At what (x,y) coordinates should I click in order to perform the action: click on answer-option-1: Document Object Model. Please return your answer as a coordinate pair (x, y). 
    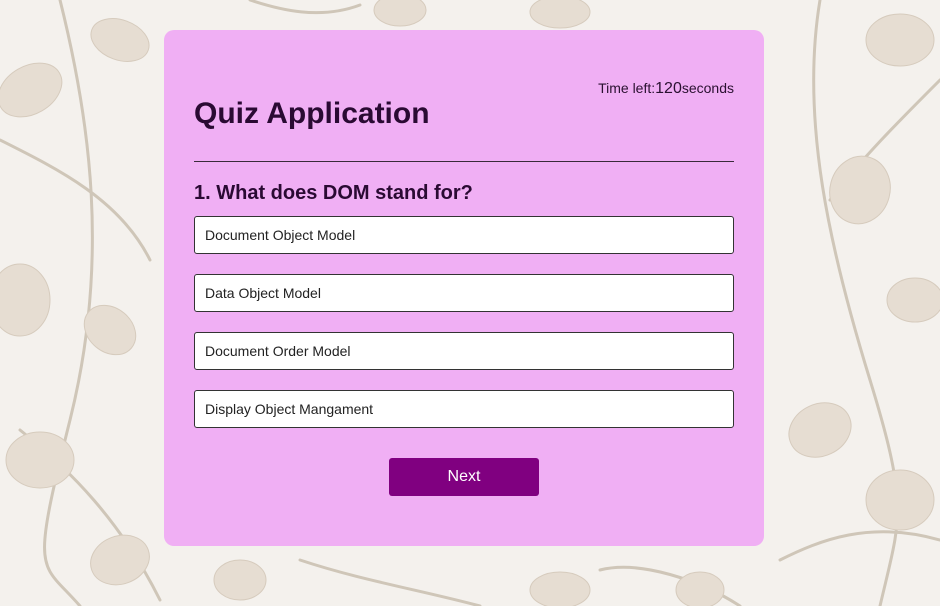
    Looking at the image, I should click on (464, 235).